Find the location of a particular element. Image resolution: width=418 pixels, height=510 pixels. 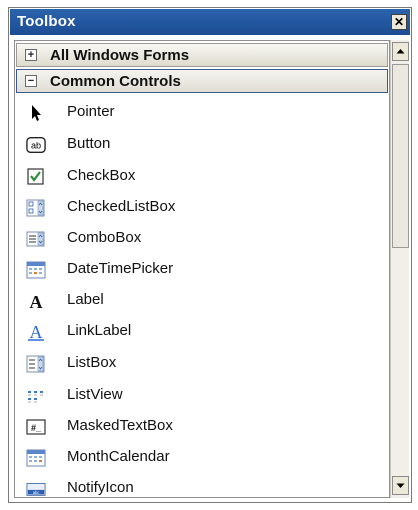

linklabel-icon: A is located at coordinates (36, 332).